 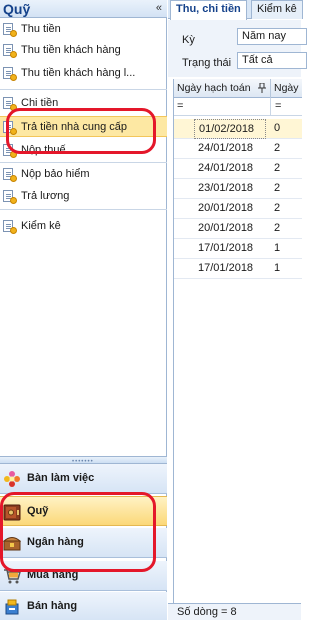 What do you see at coordinates (208, 10) in the screenshot?
I see `tab-thu-chi-tien: Thu, chi tiền` at bounding box center [208, 10].